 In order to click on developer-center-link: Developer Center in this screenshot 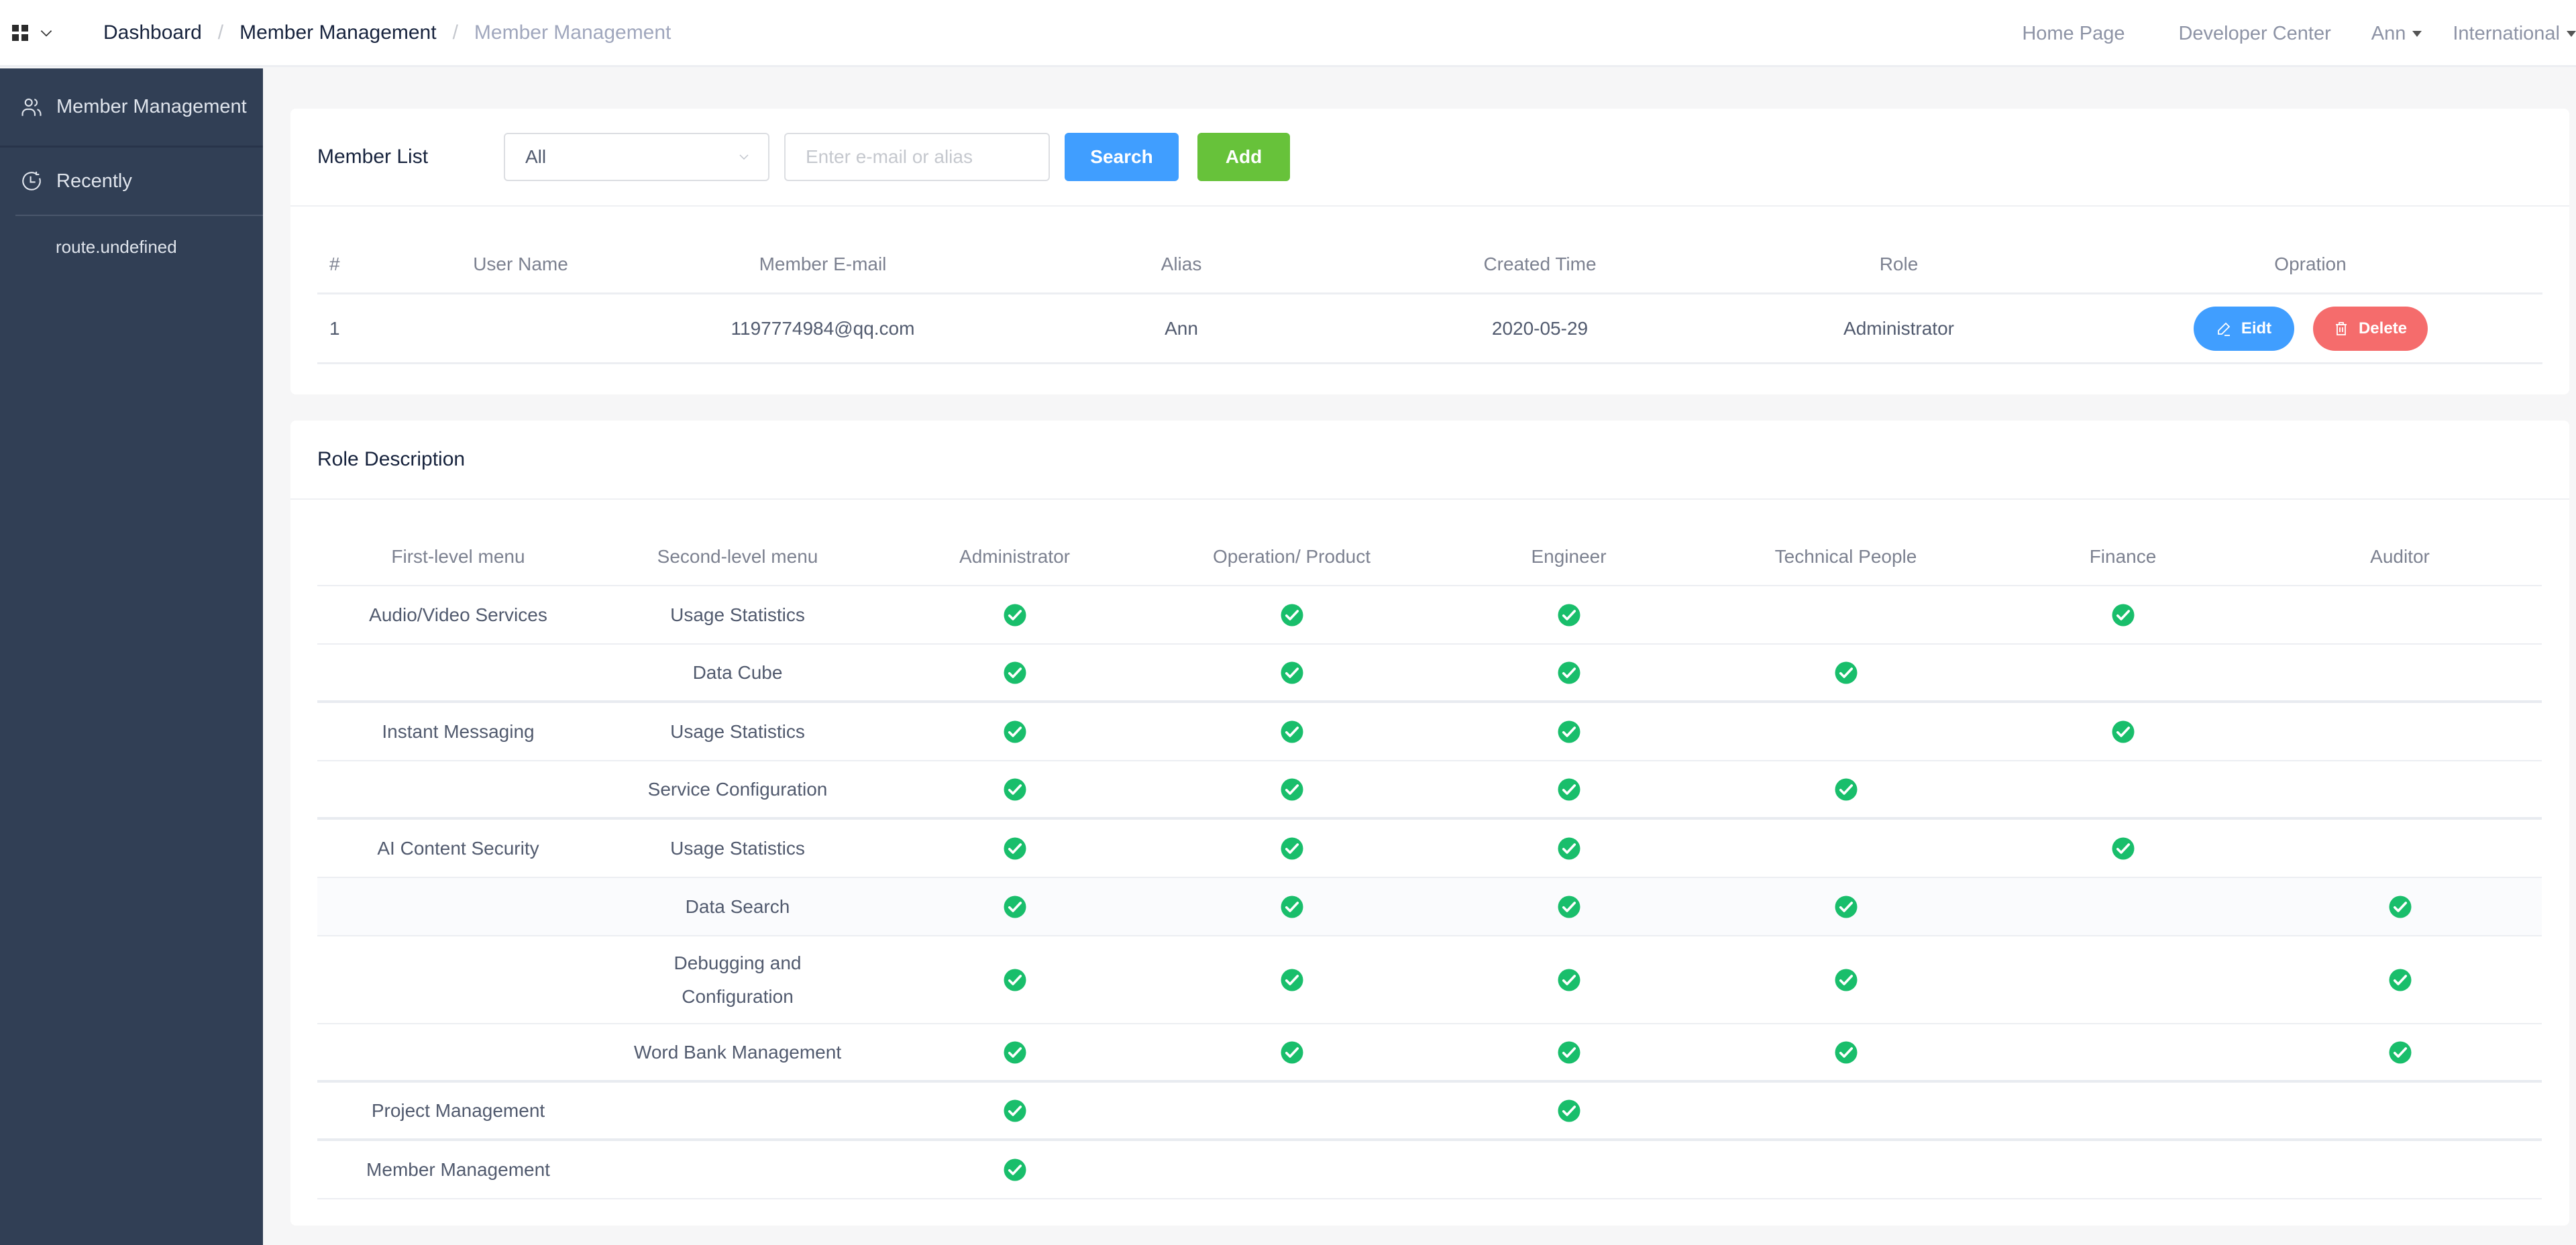, I will do `click(2254, 34)`.